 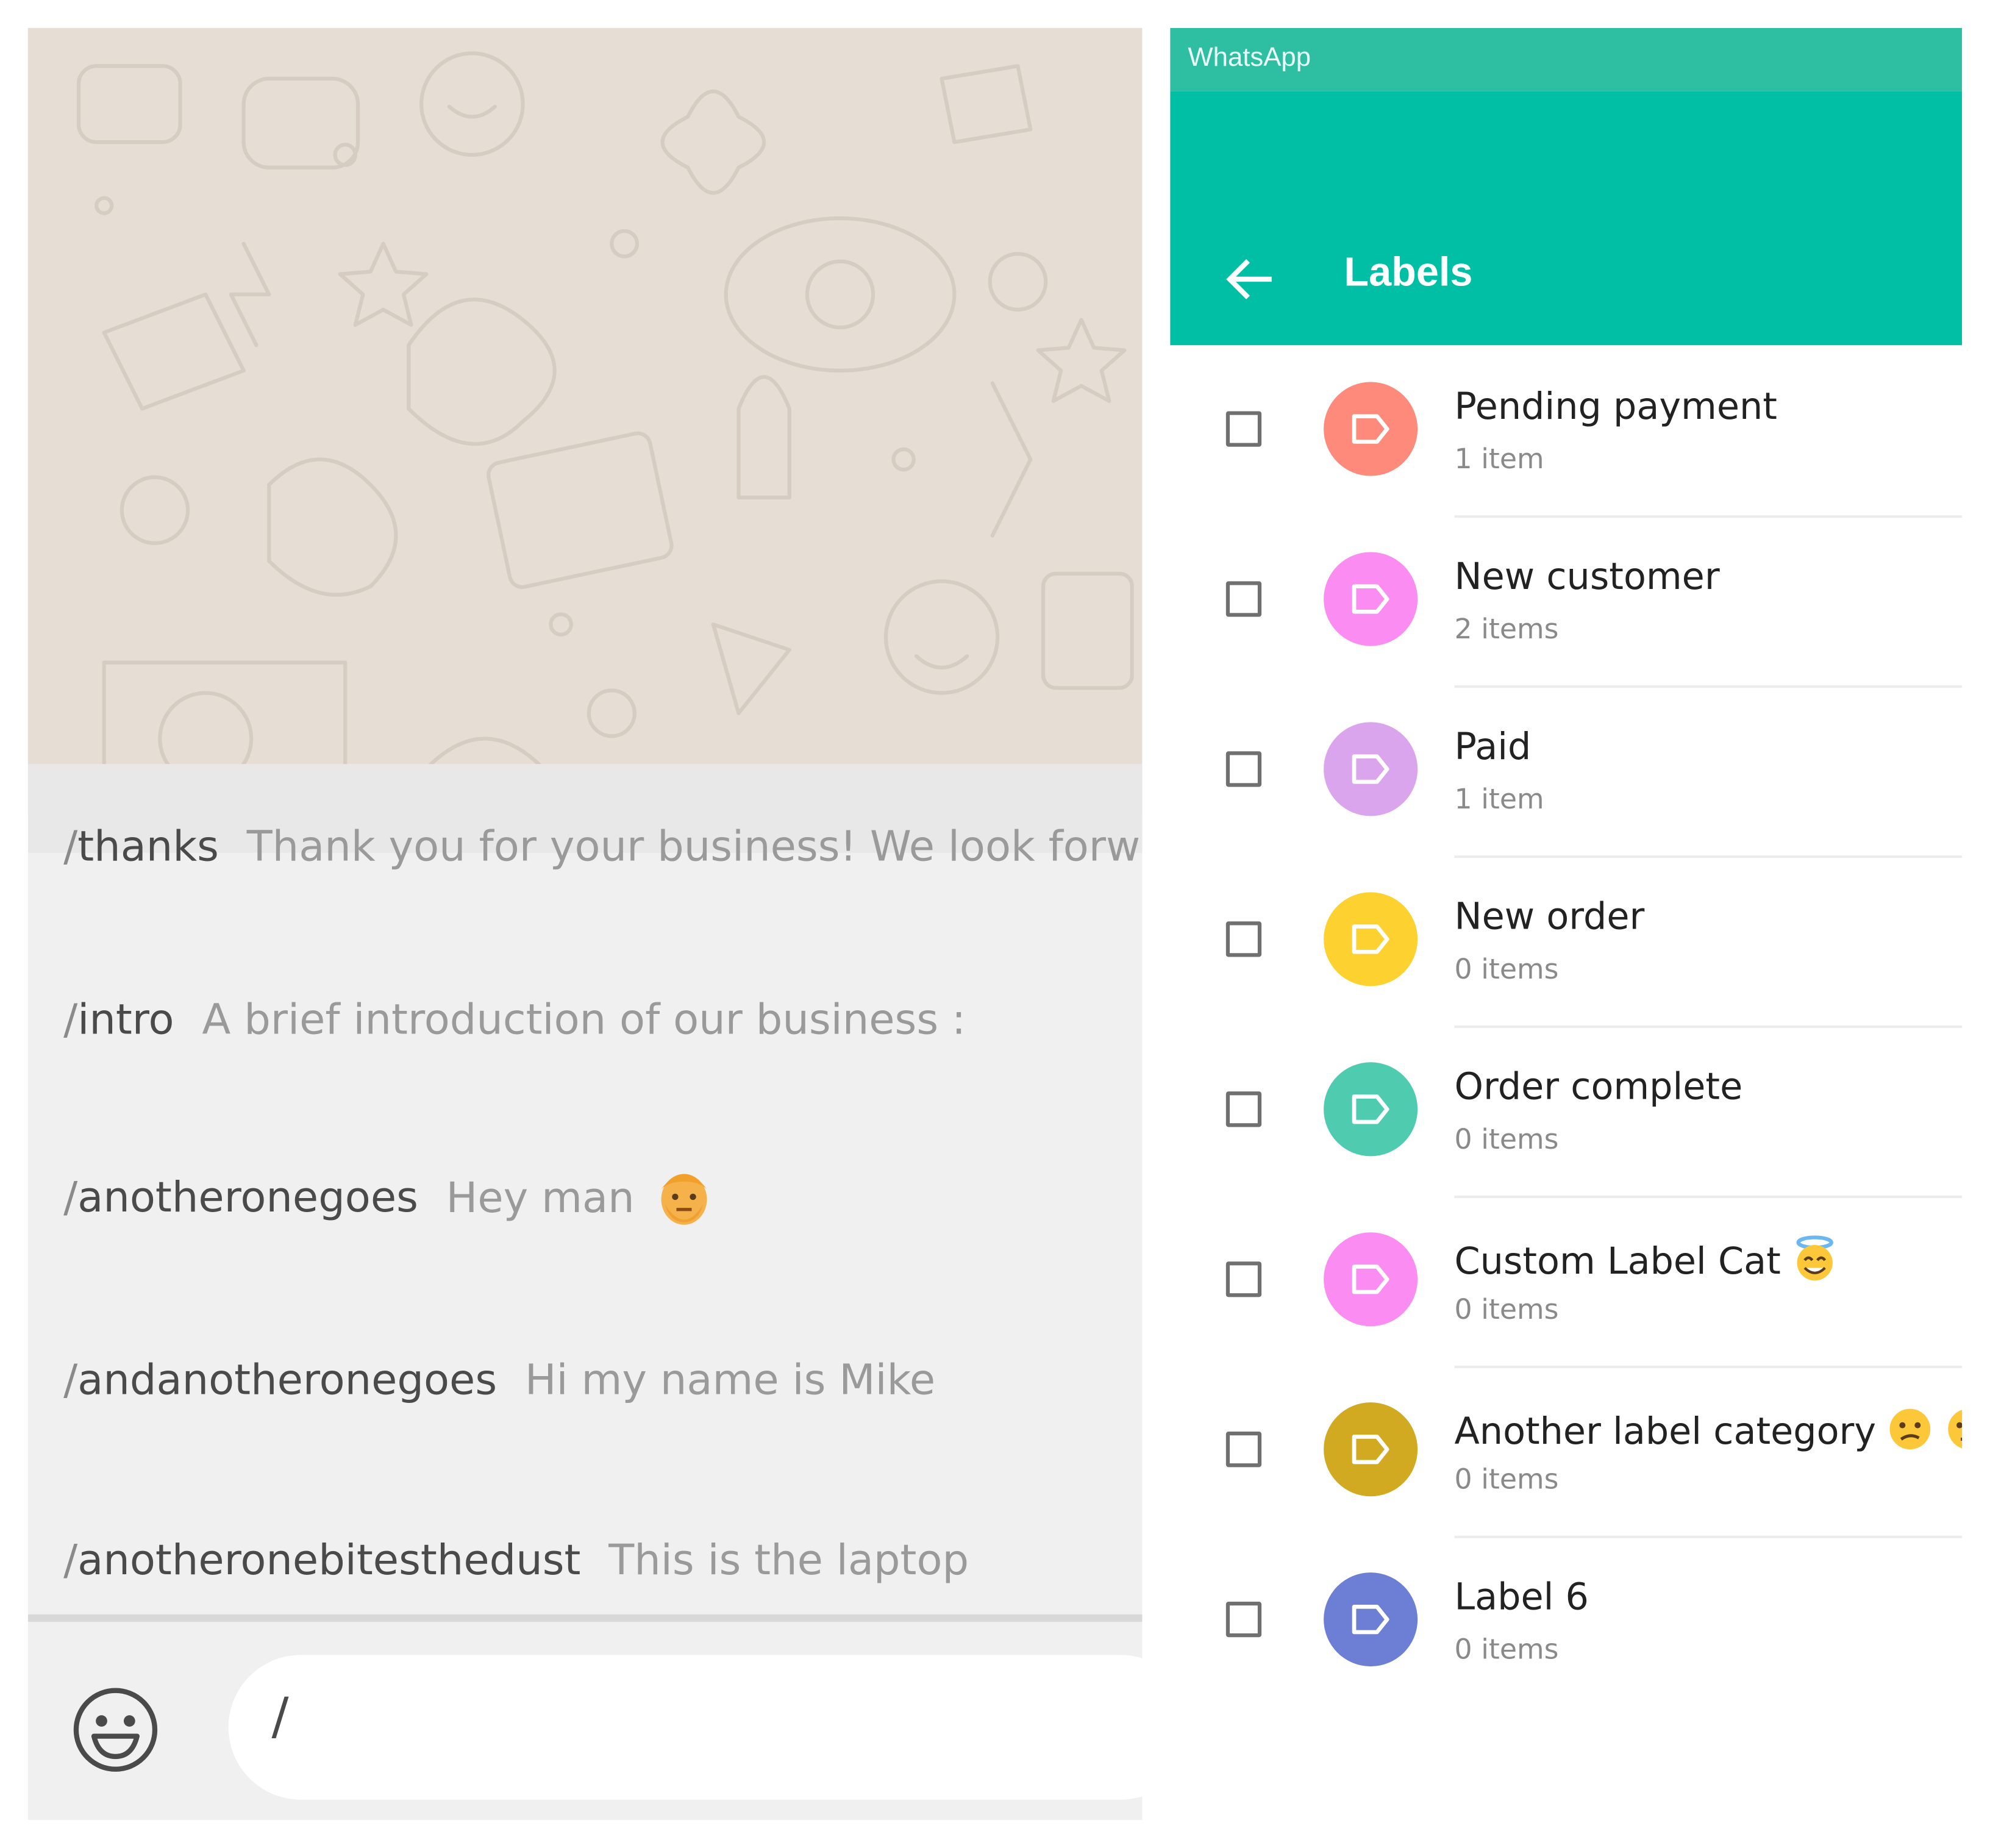 I want to click on label-count: 2 items, so click(x=1506, y=630).